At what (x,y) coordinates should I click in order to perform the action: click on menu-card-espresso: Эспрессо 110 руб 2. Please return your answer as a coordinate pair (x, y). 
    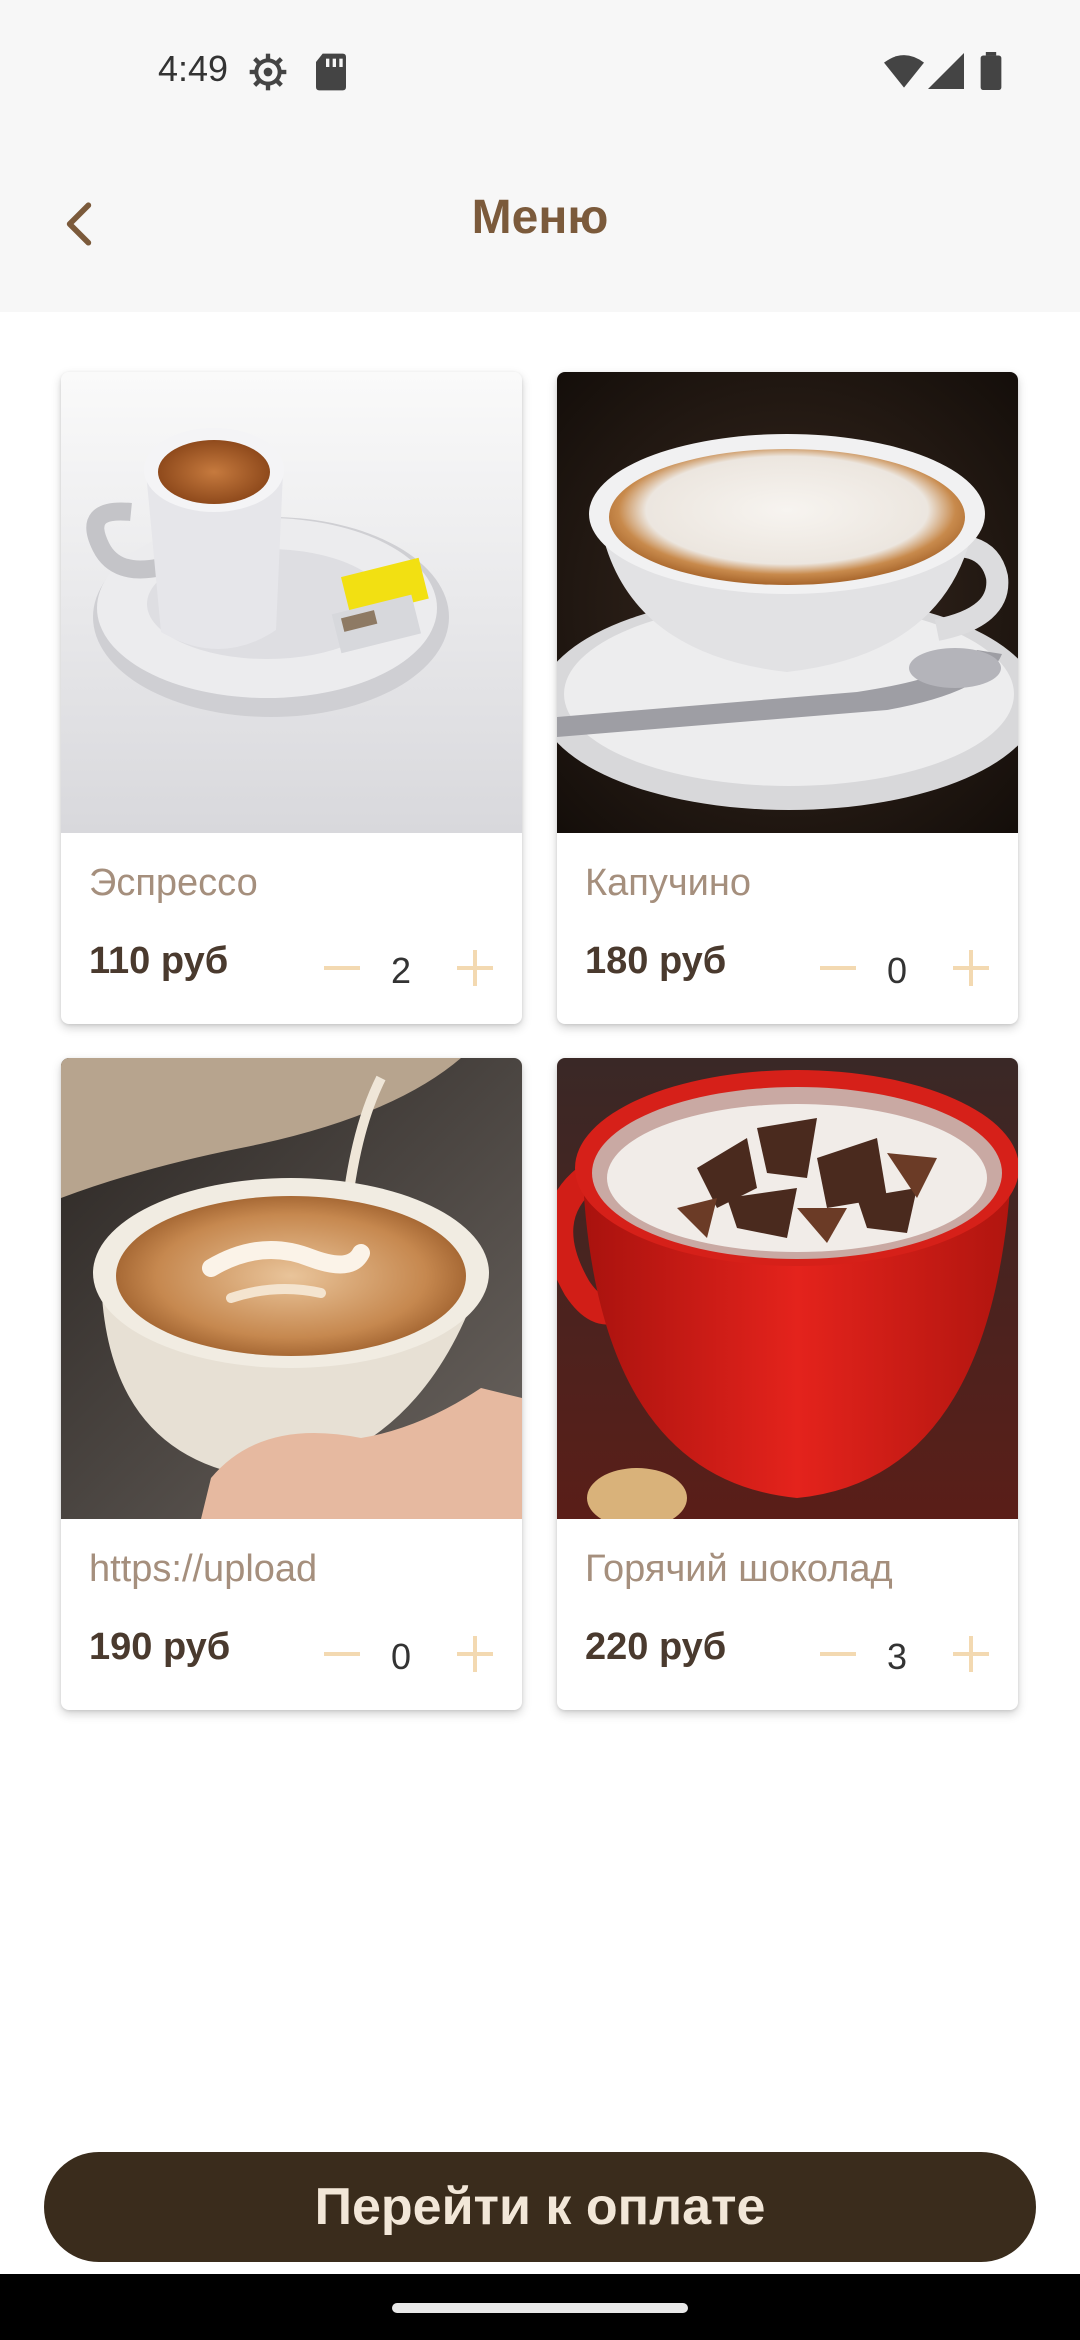
    Looking at the image, I should click on (291, 698).